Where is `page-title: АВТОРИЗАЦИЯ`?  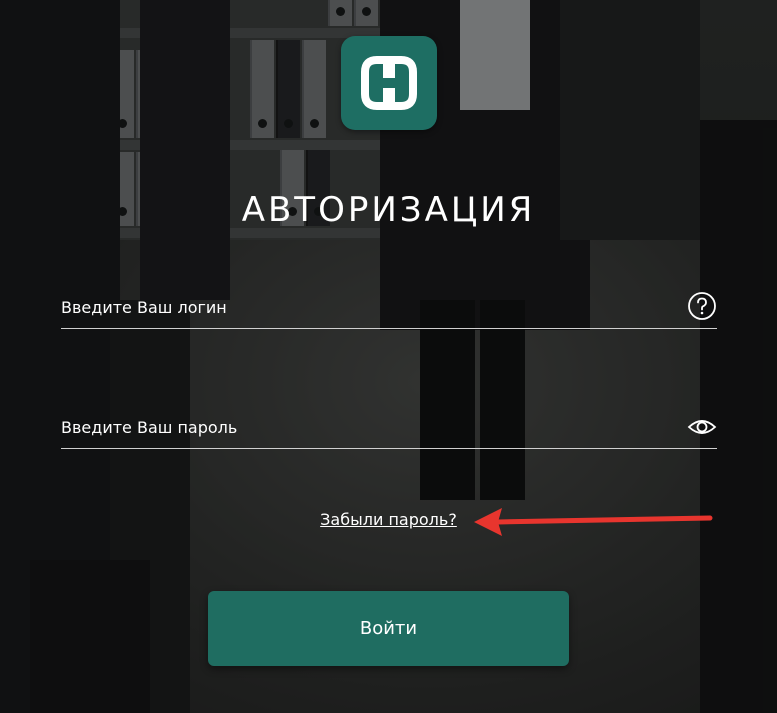
page-title: АВТОРИЗАЦИЯ is located at coordinates (388, 210).